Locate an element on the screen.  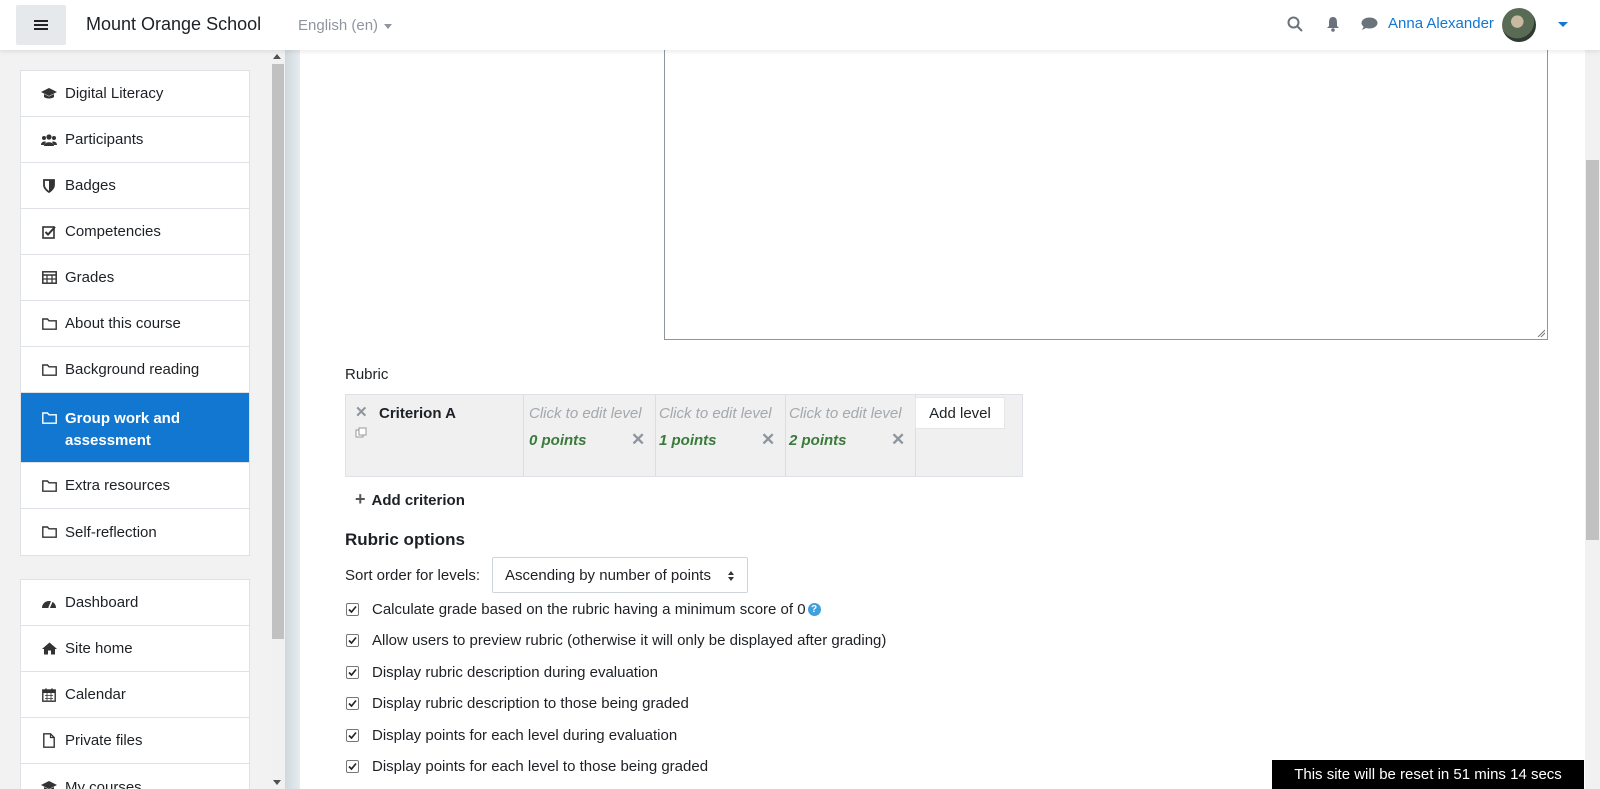
plus-icon: + is located at coordinates (360, 499).